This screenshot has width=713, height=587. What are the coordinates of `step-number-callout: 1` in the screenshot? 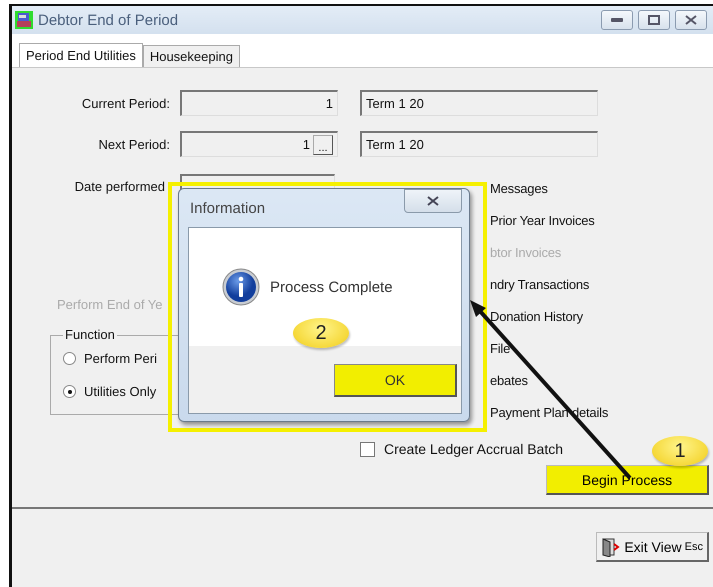 It's located at (680, 451).